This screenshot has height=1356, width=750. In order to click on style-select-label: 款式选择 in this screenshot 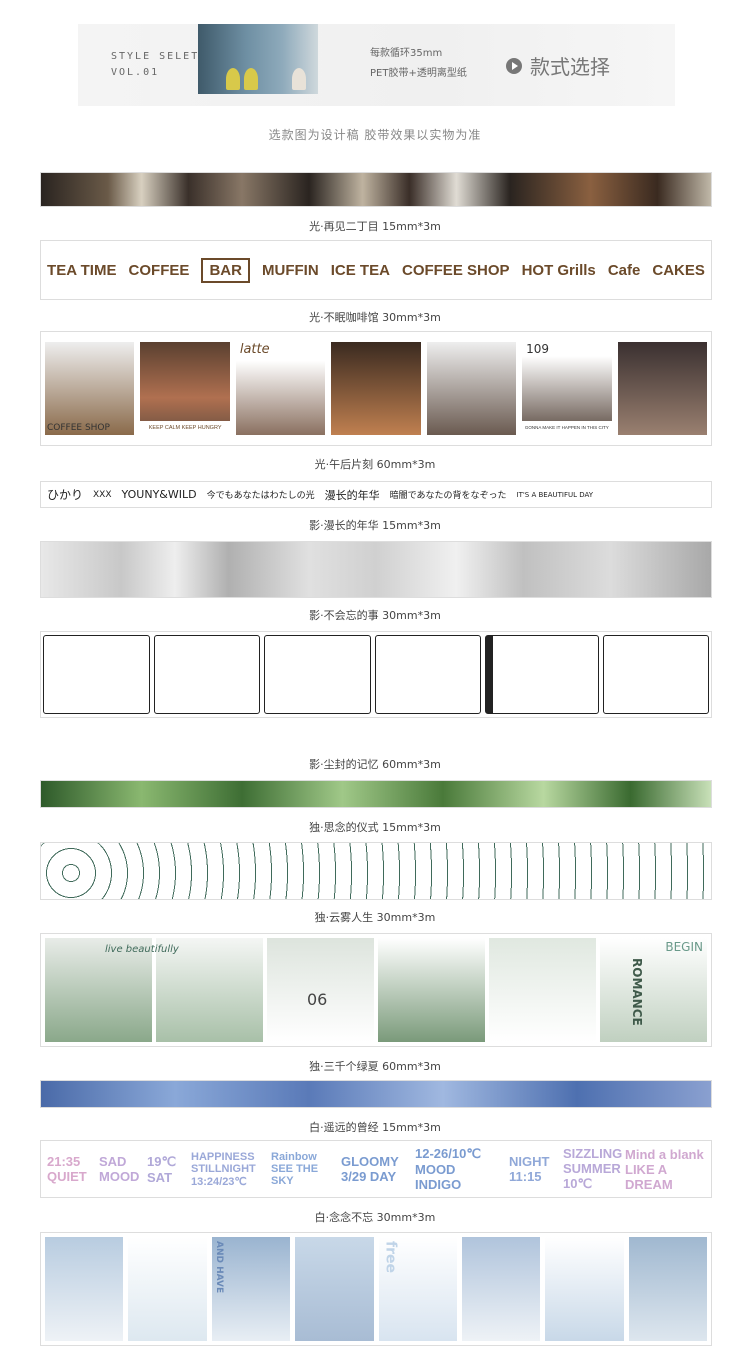, I will do `click(570, 67)`.